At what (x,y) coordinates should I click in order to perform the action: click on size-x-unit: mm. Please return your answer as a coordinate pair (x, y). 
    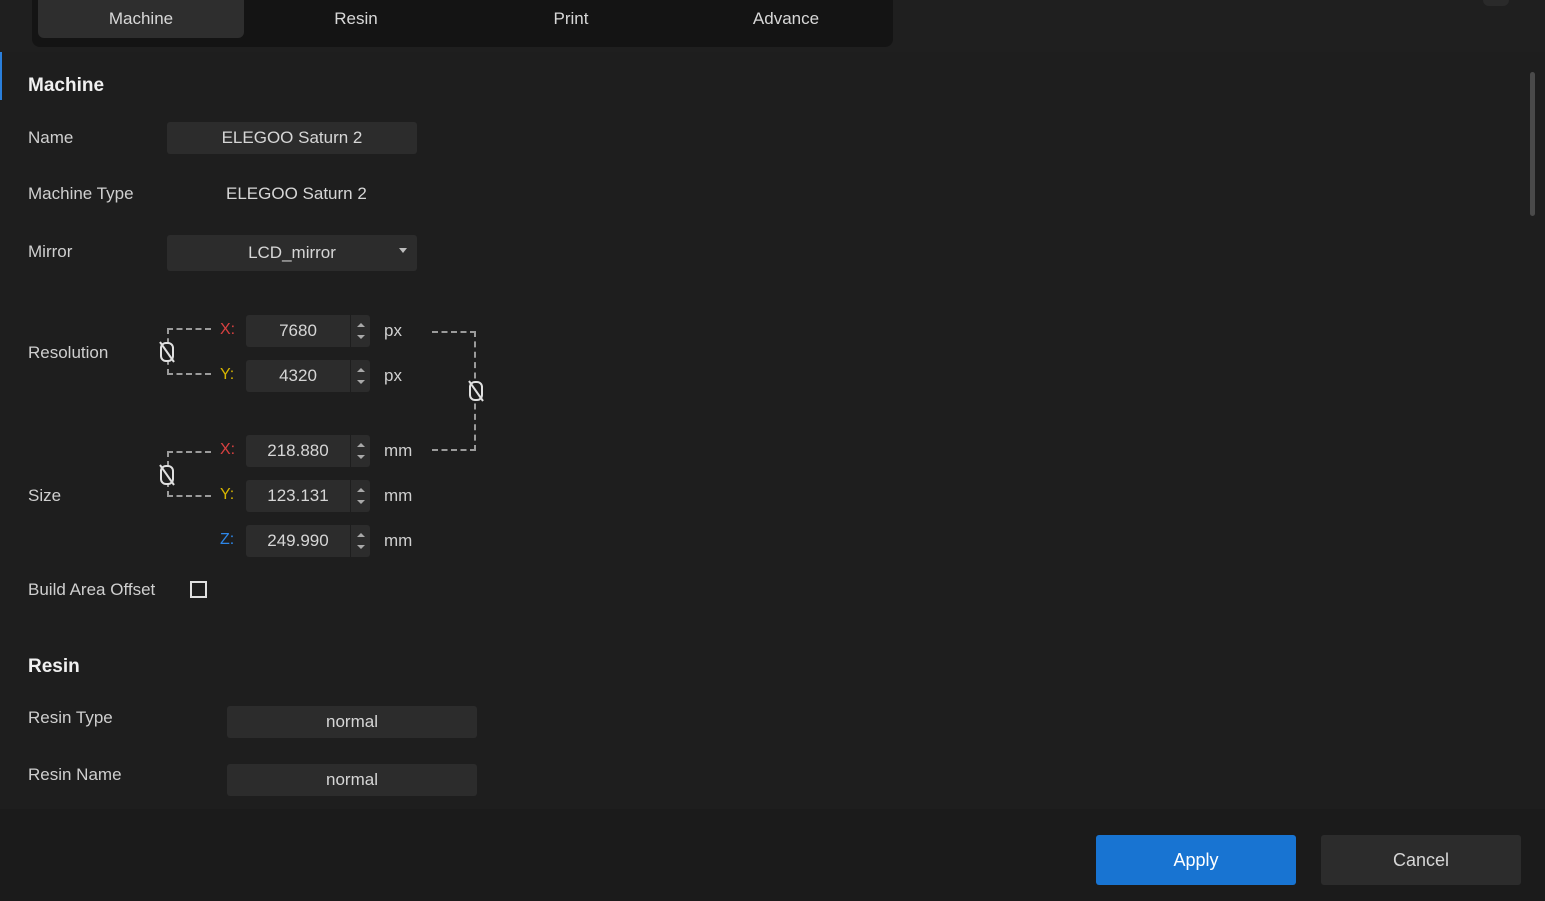
    Looking at the image, I should click on (398, 450).